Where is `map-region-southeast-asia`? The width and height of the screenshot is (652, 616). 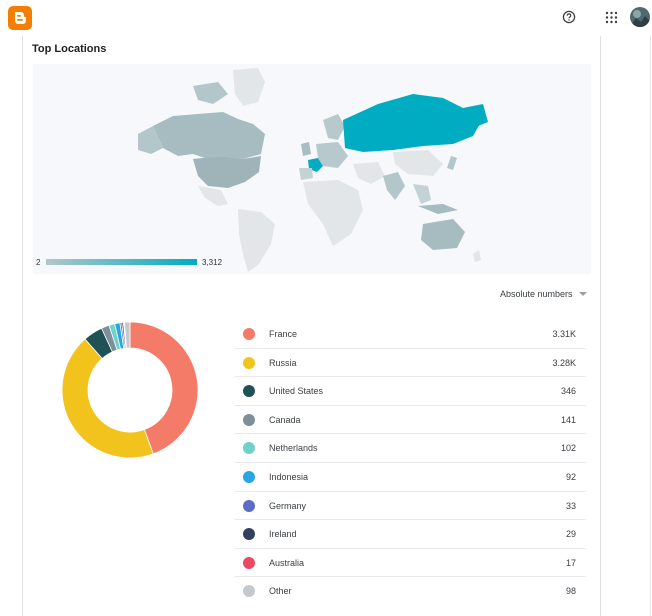
map-region-southeast-asia is located at coordinates (422, 194).